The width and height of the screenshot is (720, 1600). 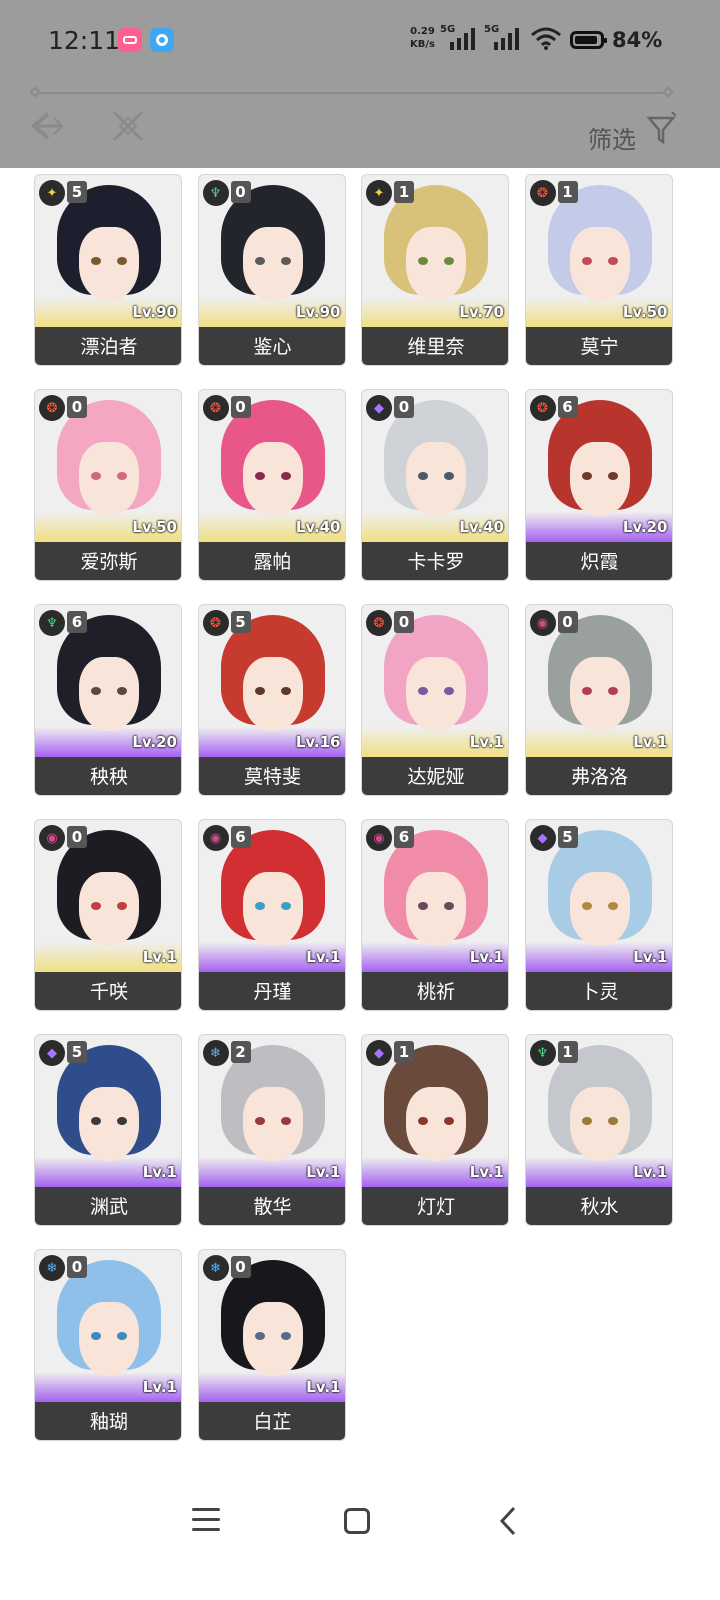 What do you see at coordinates (435, 776) in the screenshot?
I see `character-name: 达妮娅` at bounding box center [435, 776].